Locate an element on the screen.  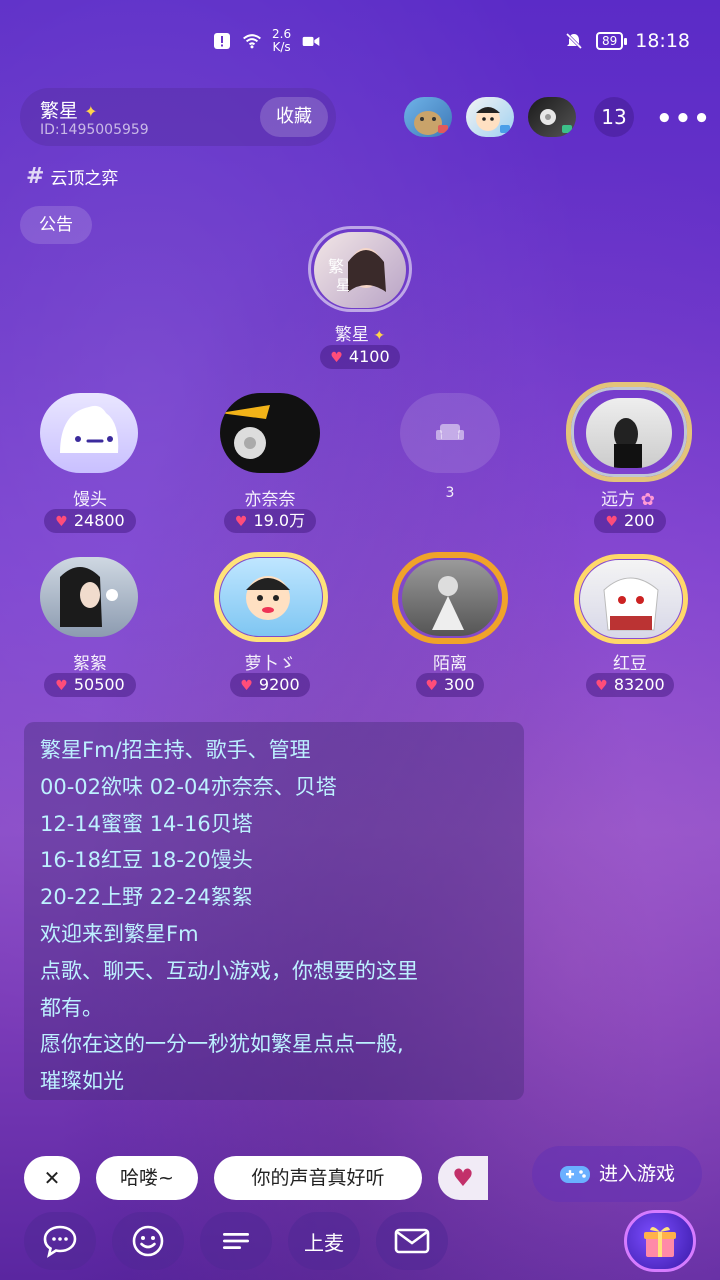
seat-5-avatar is located at coordinates (89, 597).